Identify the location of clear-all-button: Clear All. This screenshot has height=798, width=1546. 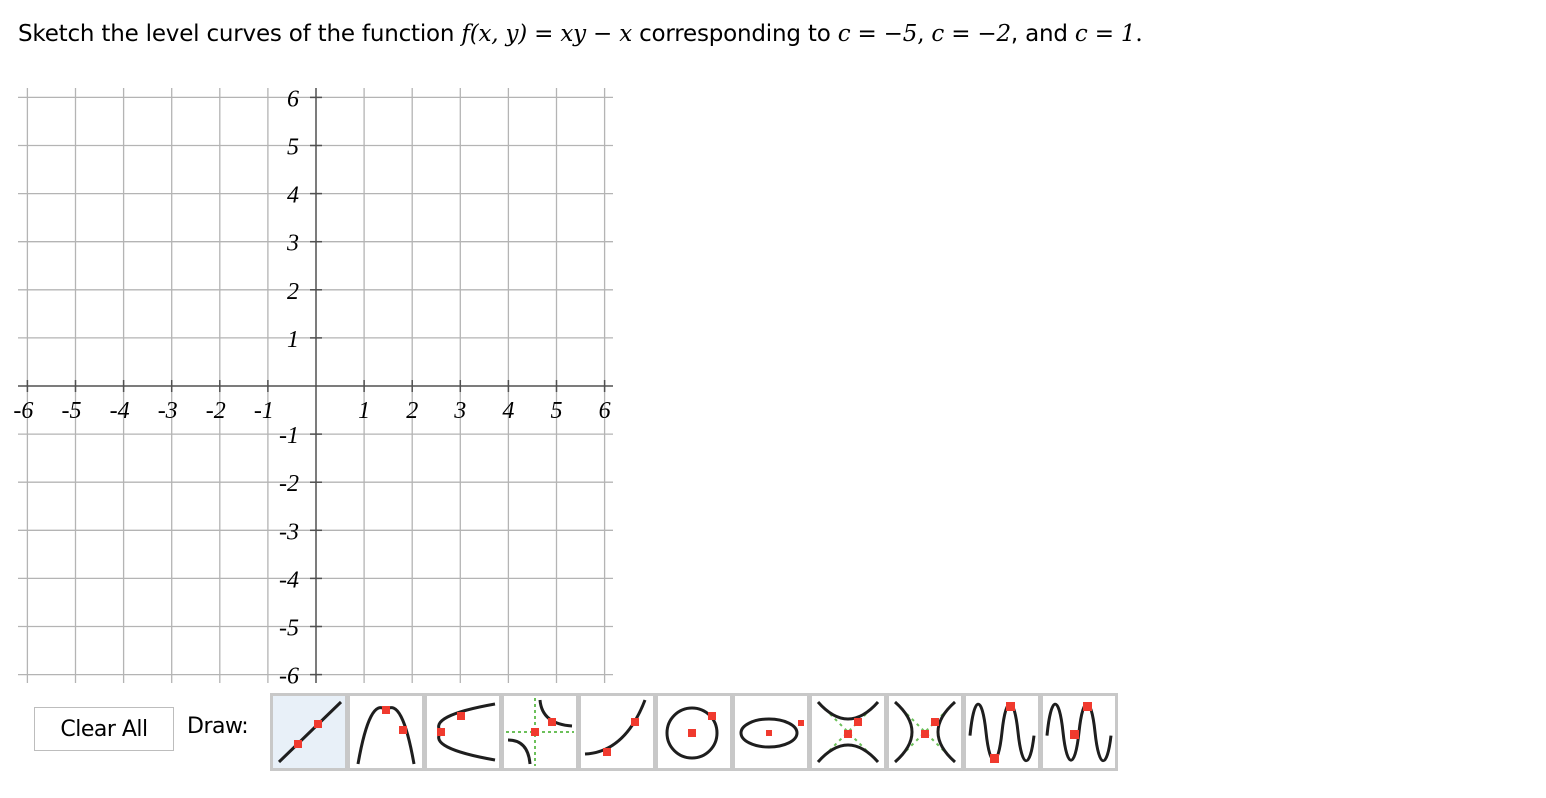
(104, 729).